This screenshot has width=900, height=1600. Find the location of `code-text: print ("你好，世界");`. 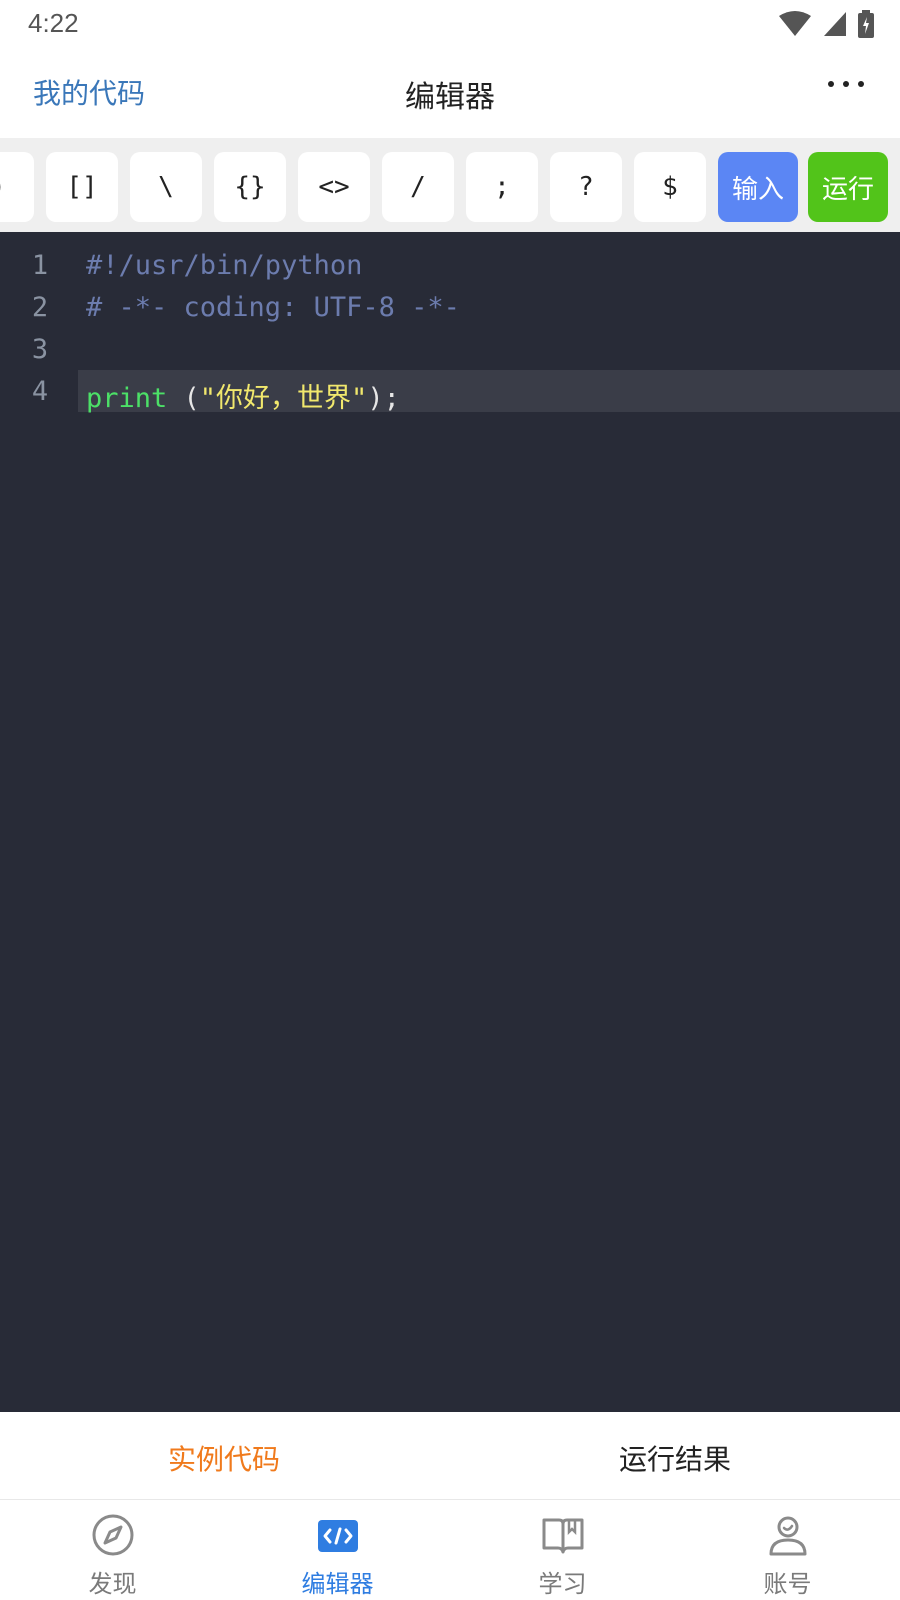

code-text: print ("你好，世界"); is located at coordinates (243, 395).